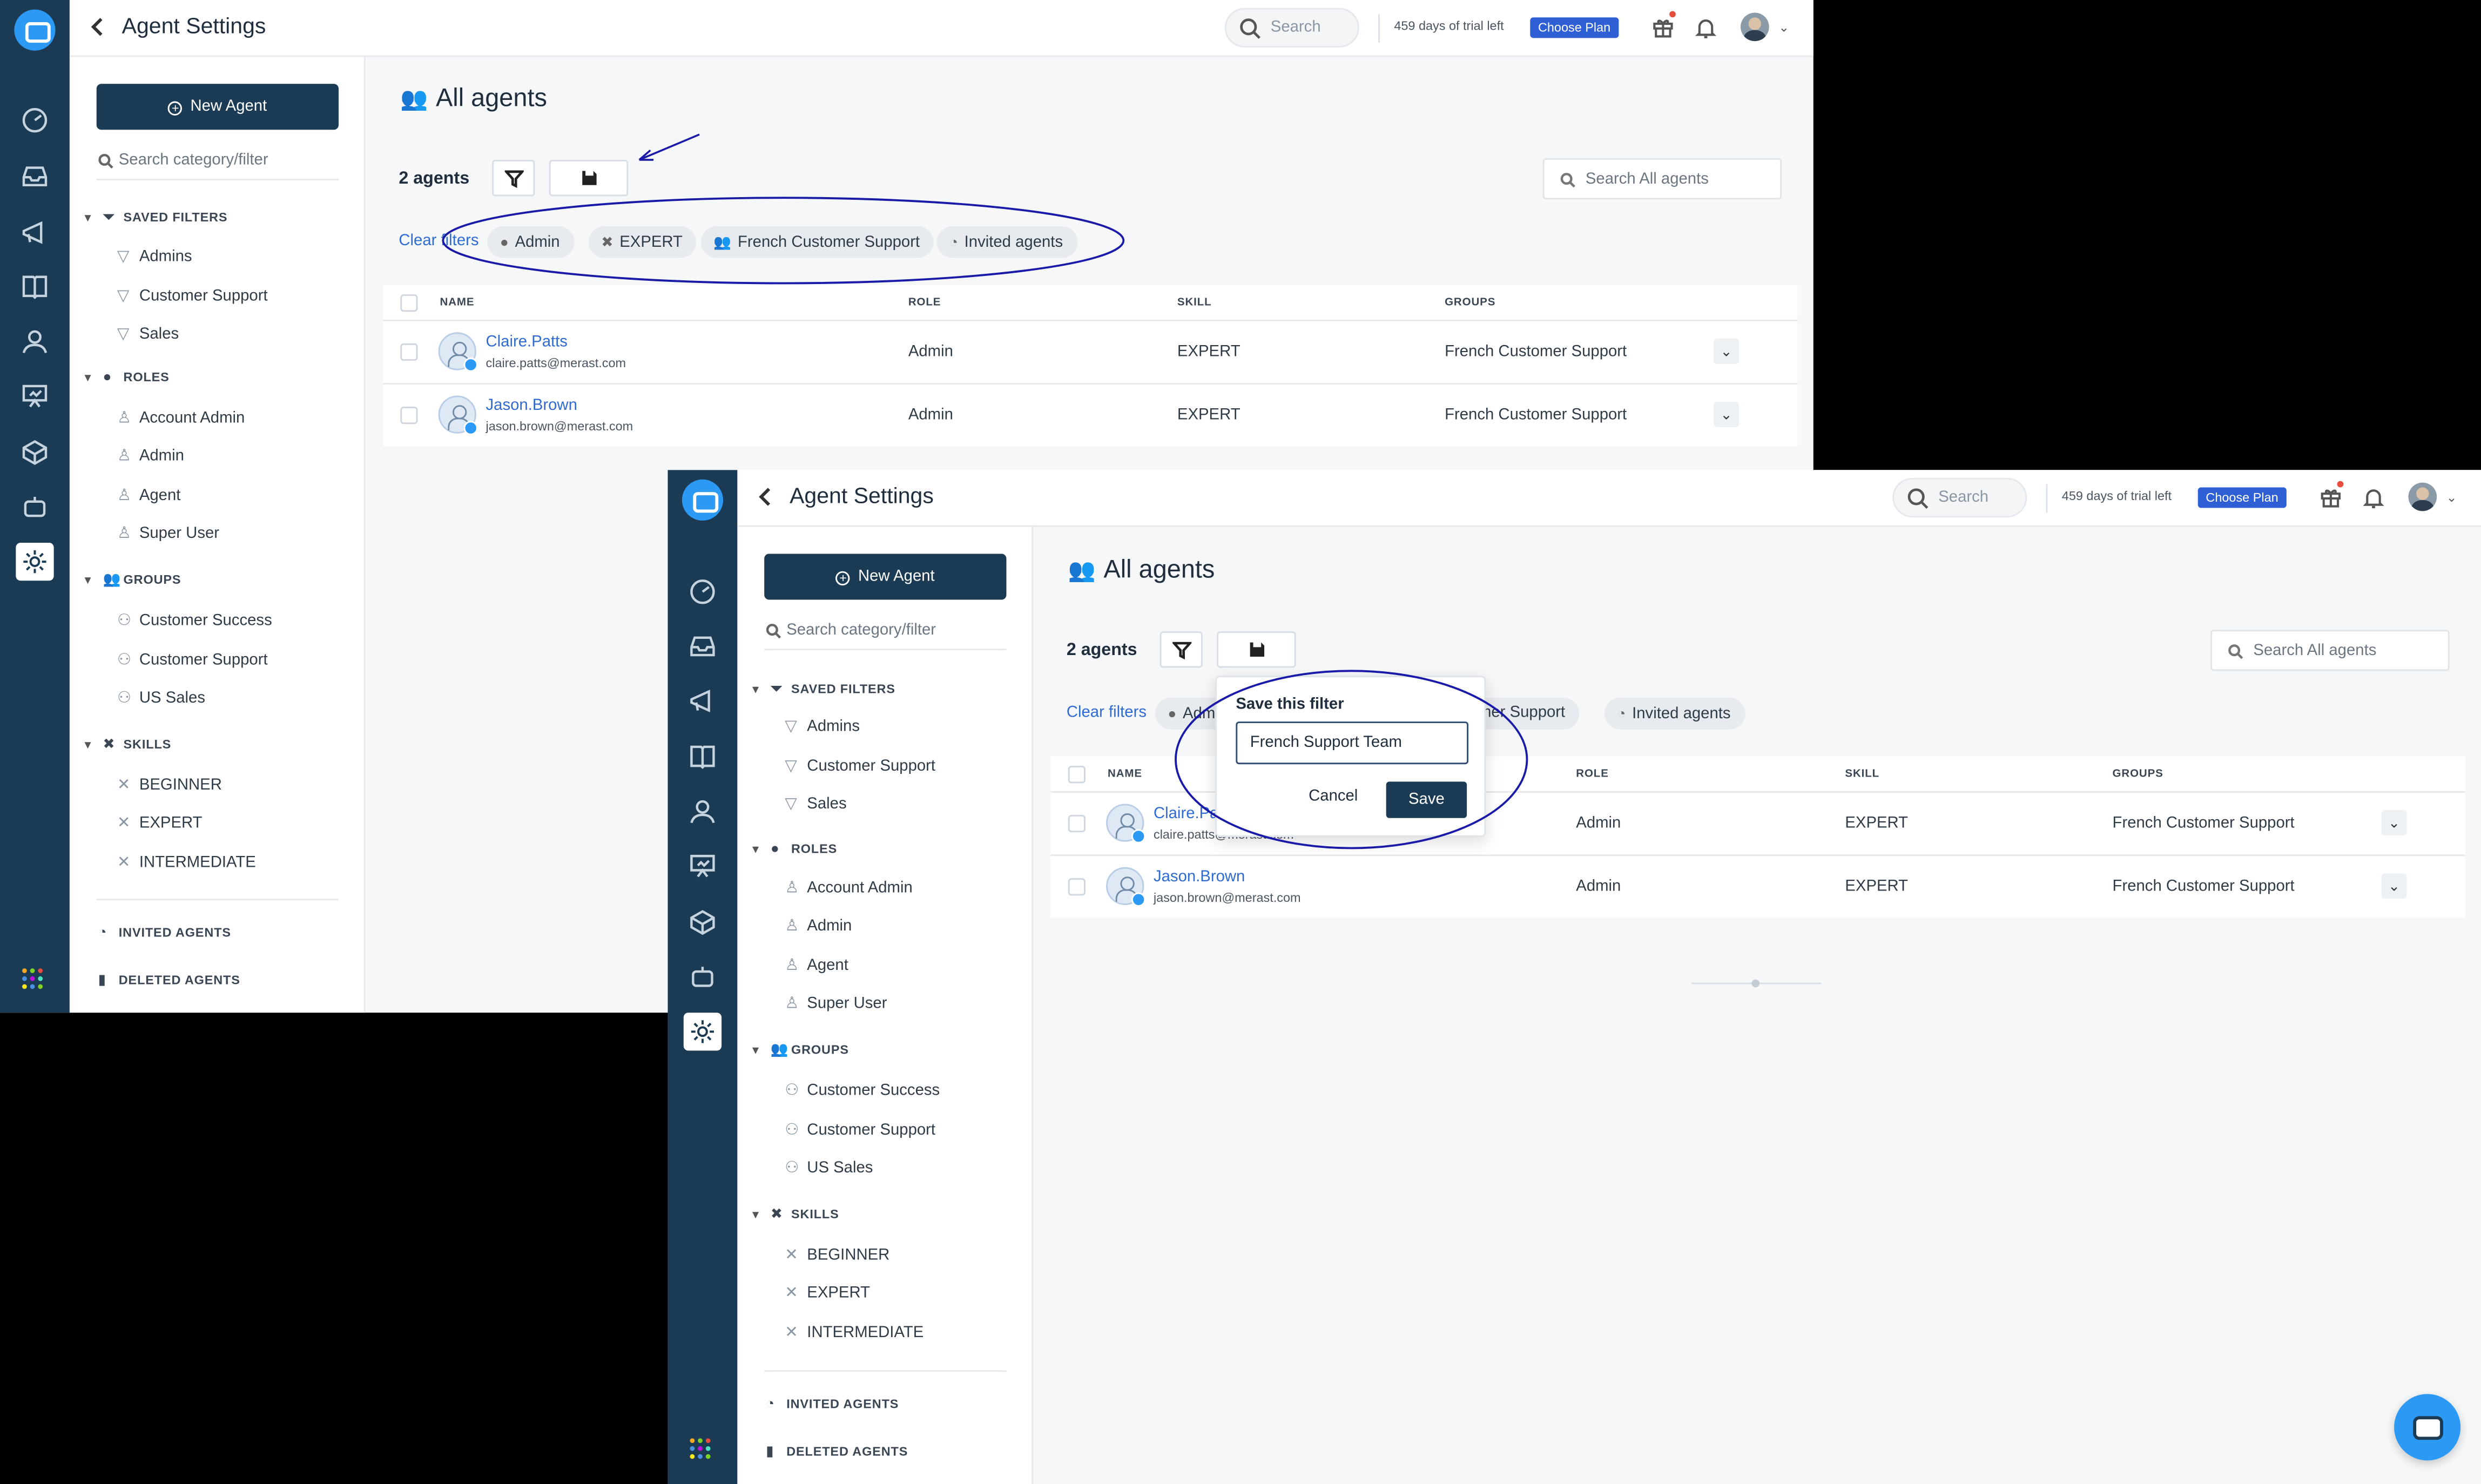 This screenshot has width=2481, height=1484. I want to click on filter-chip-invited-agents: ◔ Invited agents, so click(1006, 242).